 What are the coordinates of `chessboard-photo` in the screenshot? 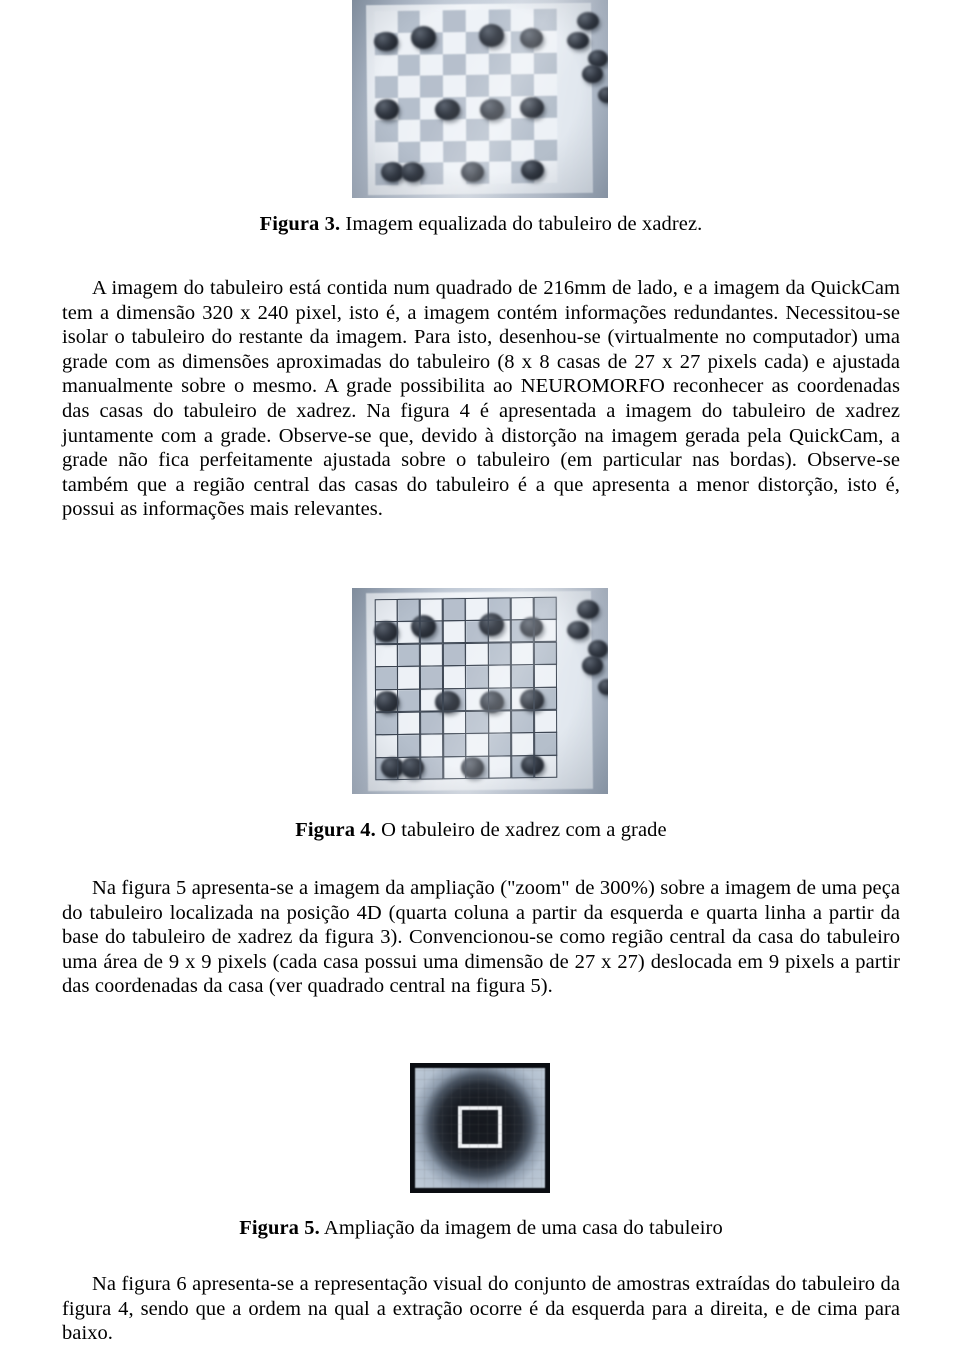 It's located at (480, 99).